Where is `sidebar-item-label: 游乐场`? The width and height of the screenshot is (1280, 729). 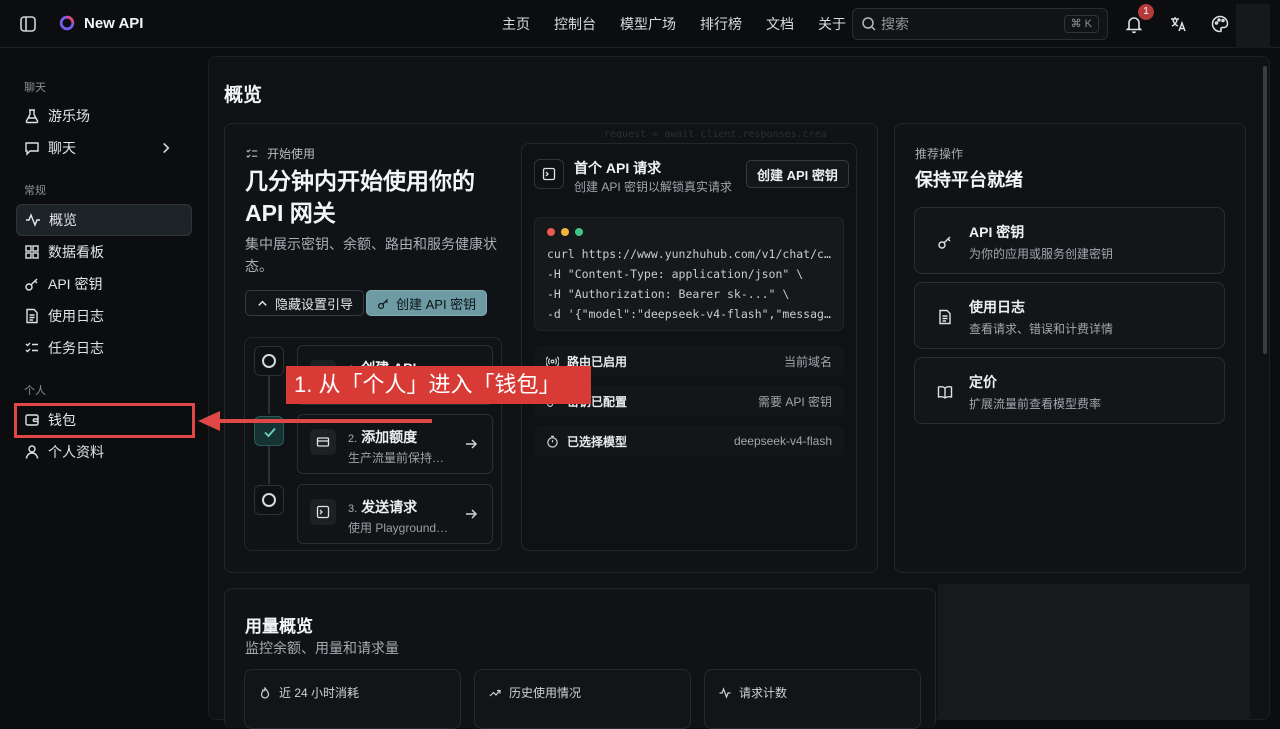
sidebar-item-label: 游乐场 is located at coordinates (69, 116).